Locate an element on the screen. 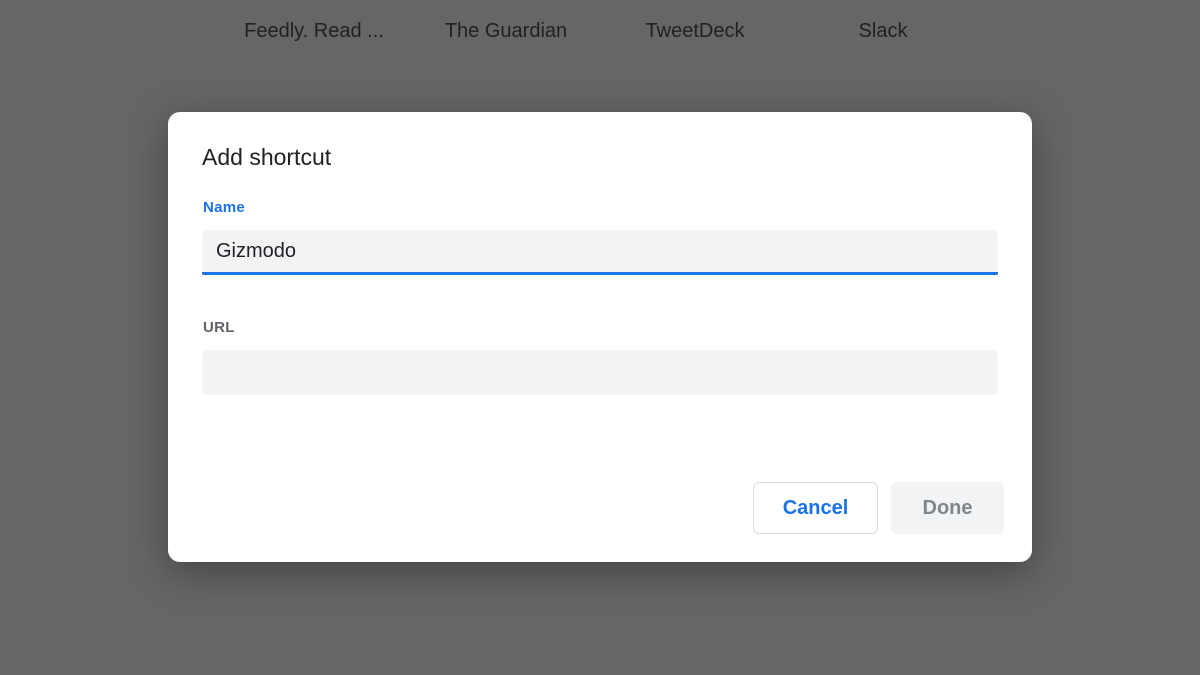 The width and height of the screenshot is (1200, 675). name-label: Name is located at coordinates (224, 207).